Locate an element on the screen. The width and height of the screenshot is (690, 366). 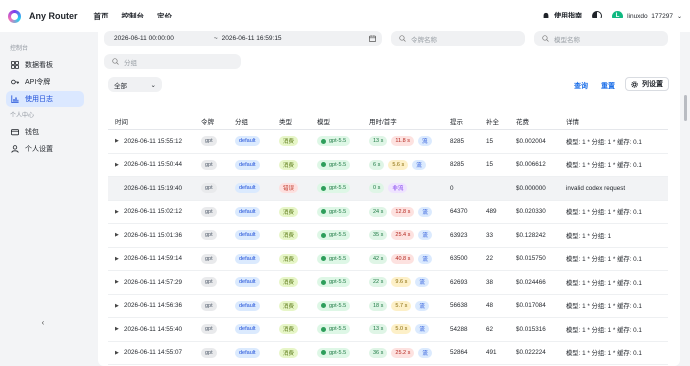
start-time-value: 2026-06-11 00:00:00 is located at coordinates (144, 38).